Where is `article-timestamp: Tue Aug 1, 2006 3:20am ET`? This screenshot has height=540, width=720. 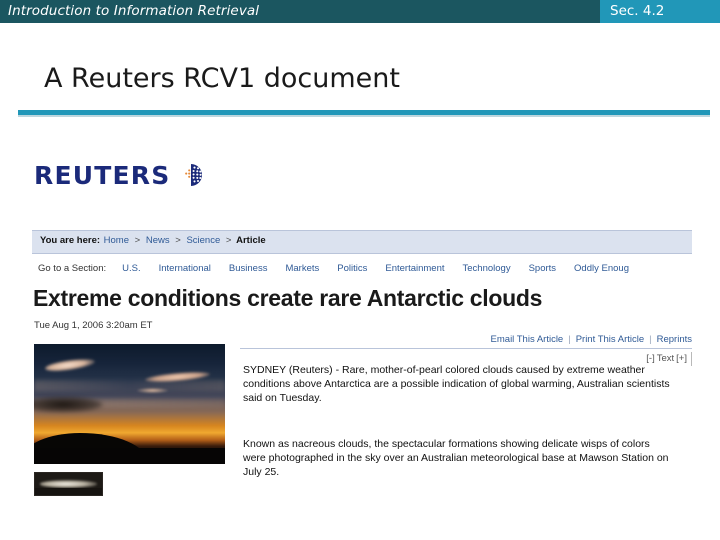 article-timestamp: Tue Aug 1, 2006 3:20am ET is located at coordinates (93, 325).